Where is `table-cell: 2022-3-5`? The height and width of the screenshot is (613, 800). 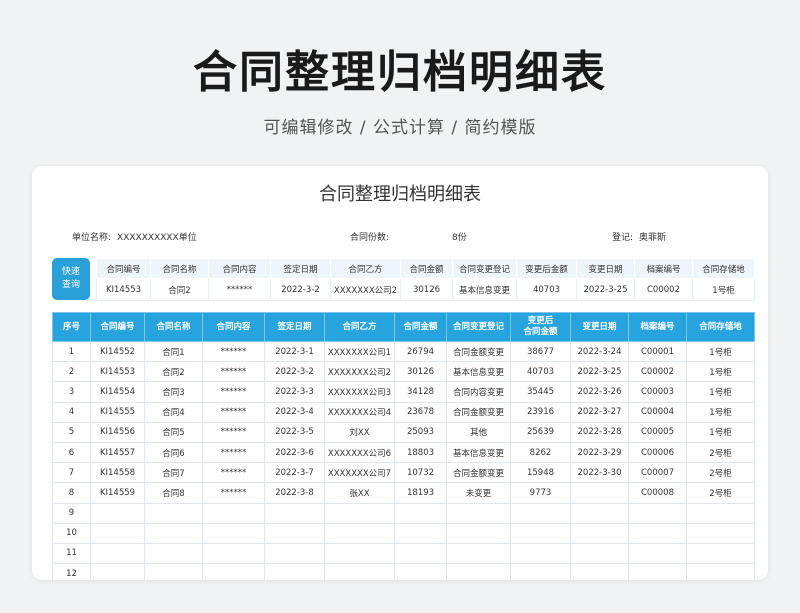 table-cell: 2022-3-5 is located at coordinates (294, 432).